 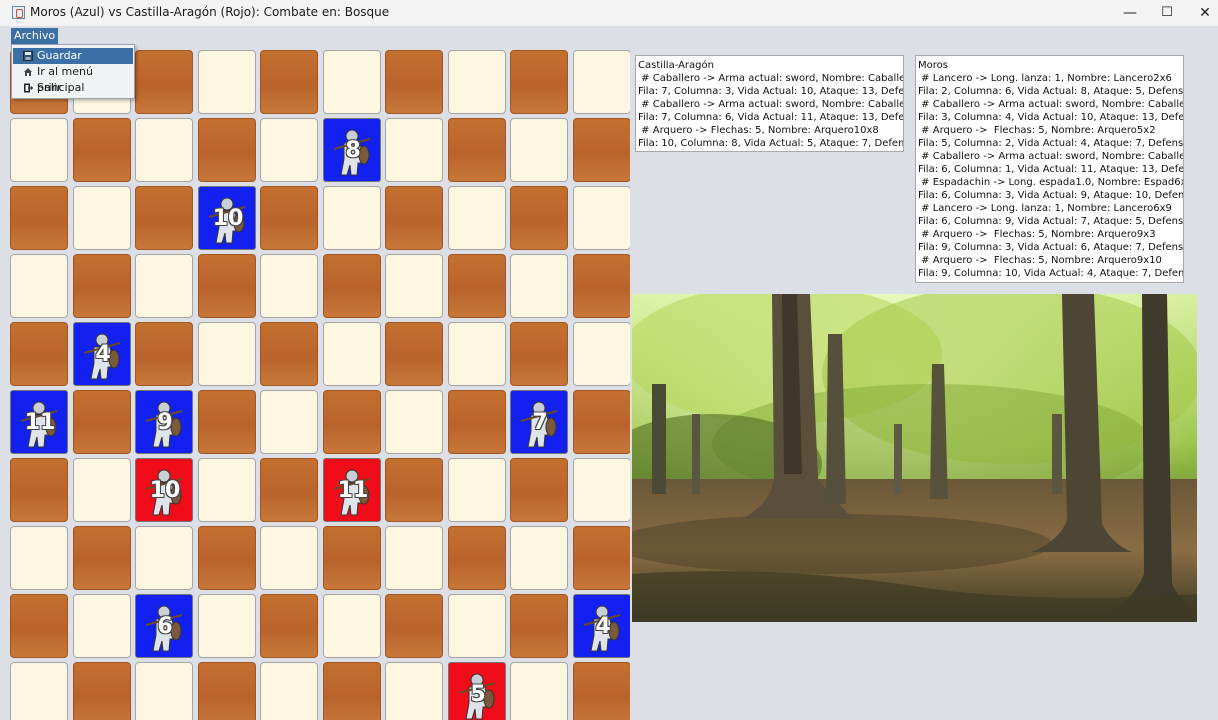 I want to click on unit-piece: 5, so click(x=477, y=691).